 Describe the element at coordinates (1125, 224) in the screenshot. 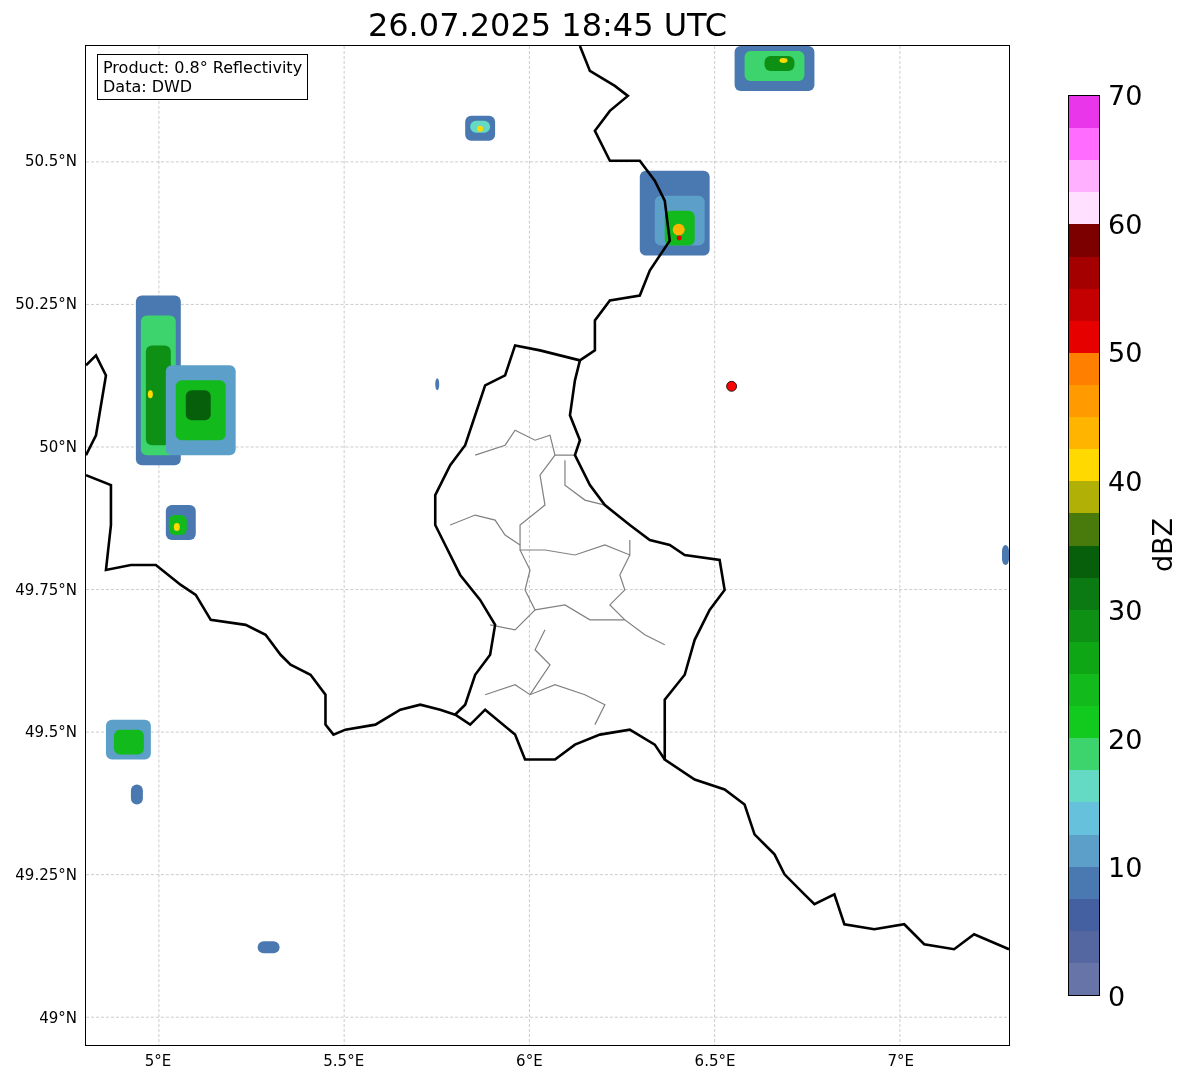

I see `colorbar-tick-label: 60` at that location.